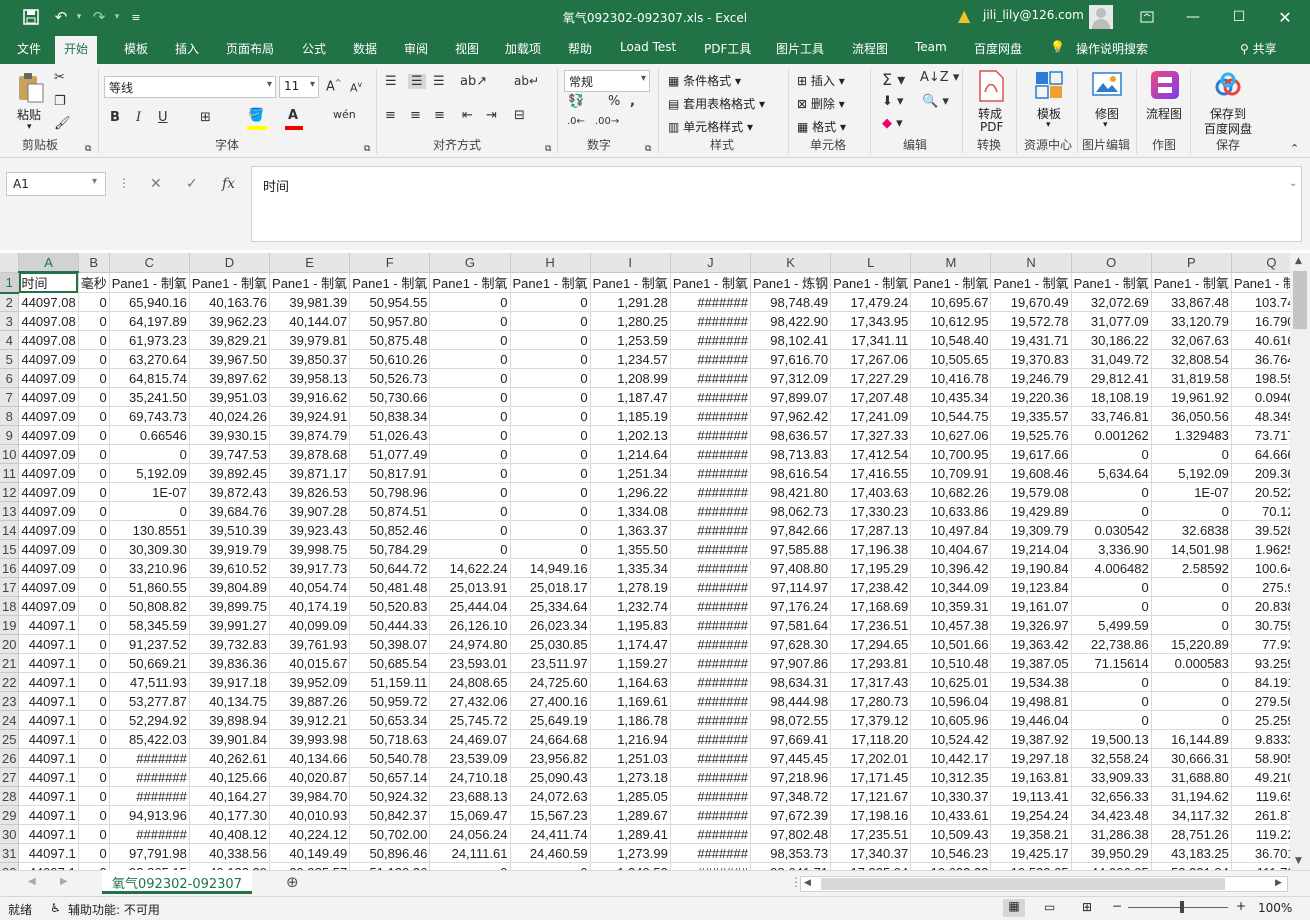  Describe the element at coordinates (230, 606) in the screenshot. I see `cell: 39,899.75` at that location.